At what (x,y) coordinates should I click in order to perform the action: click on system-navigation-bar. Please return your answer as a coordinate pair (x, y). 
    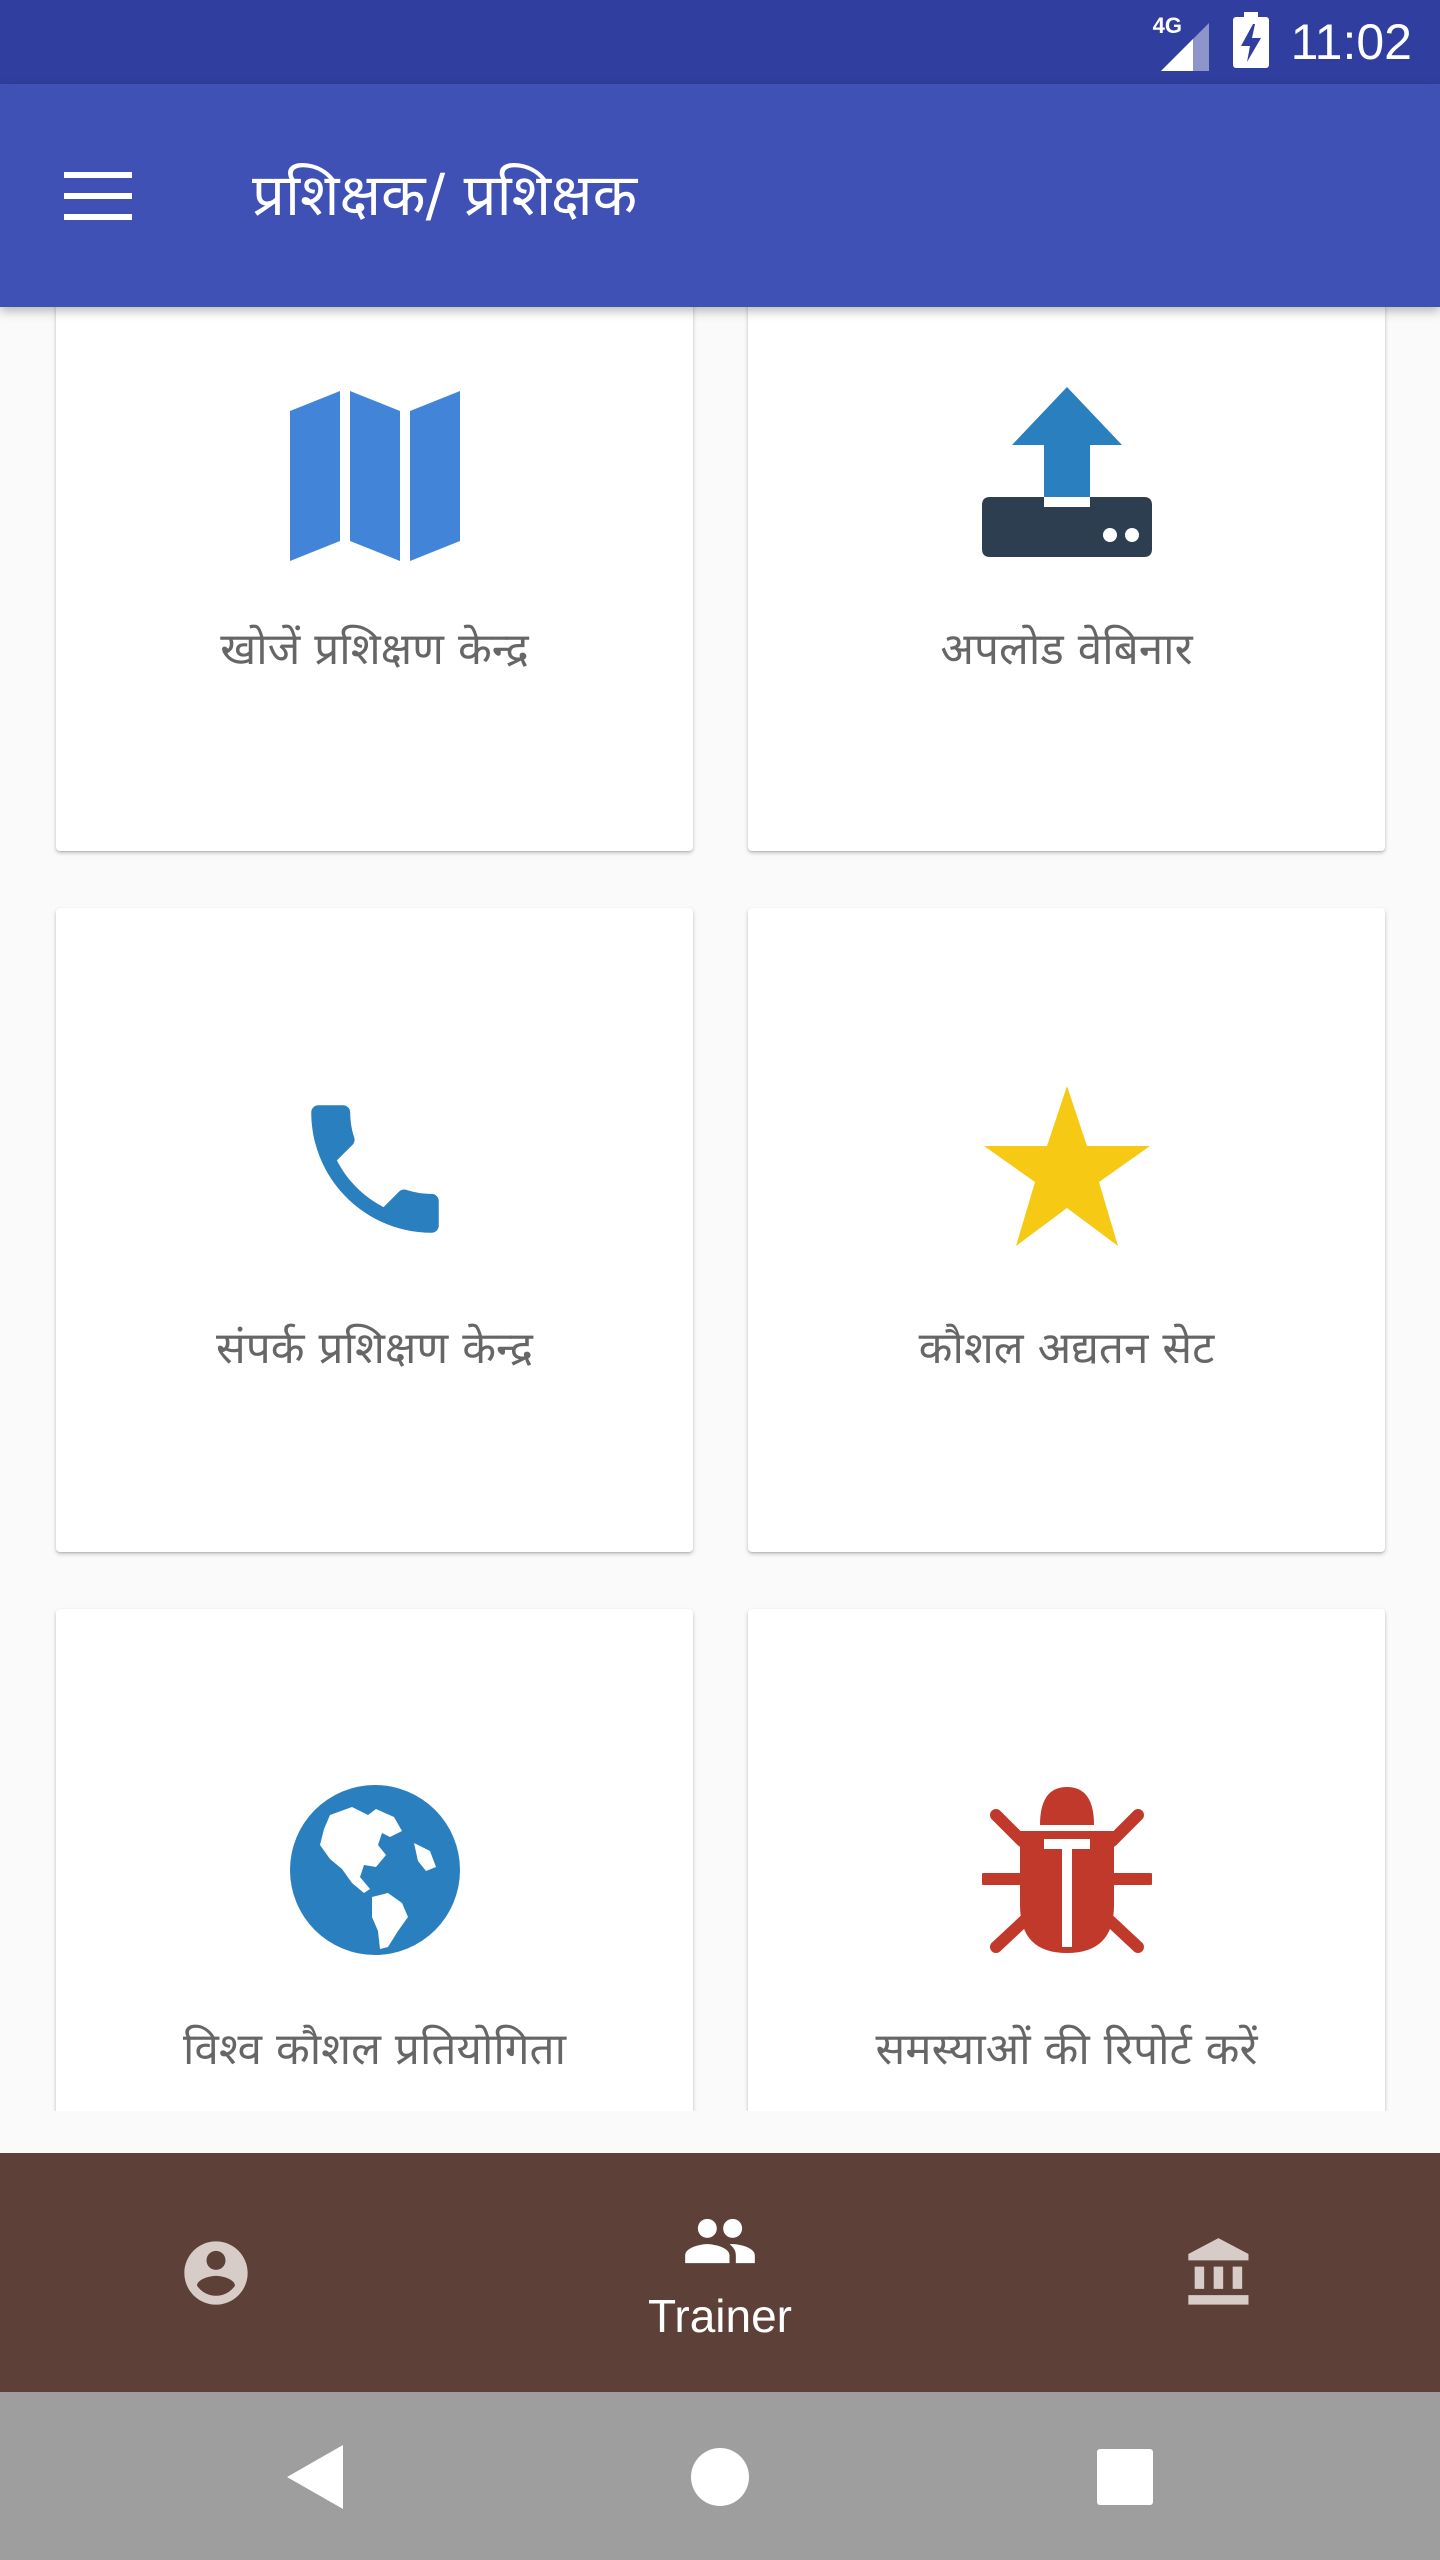
    Looking at the image, I should click on (720, 2476).